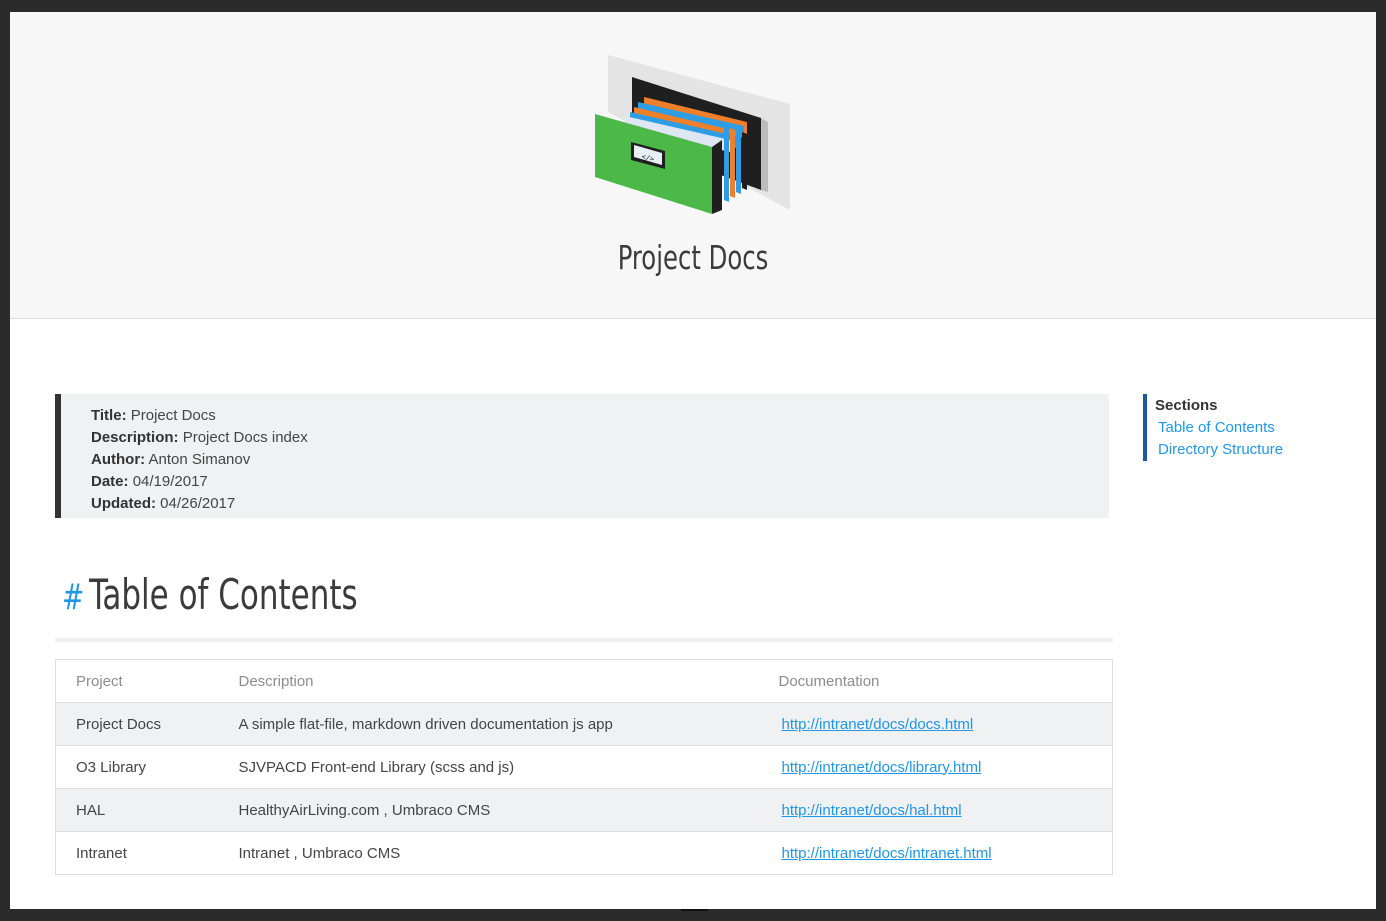 The image size is (1386, 921). I want to click on meta-updated-value: 04/26/2017, so click(198, 503).